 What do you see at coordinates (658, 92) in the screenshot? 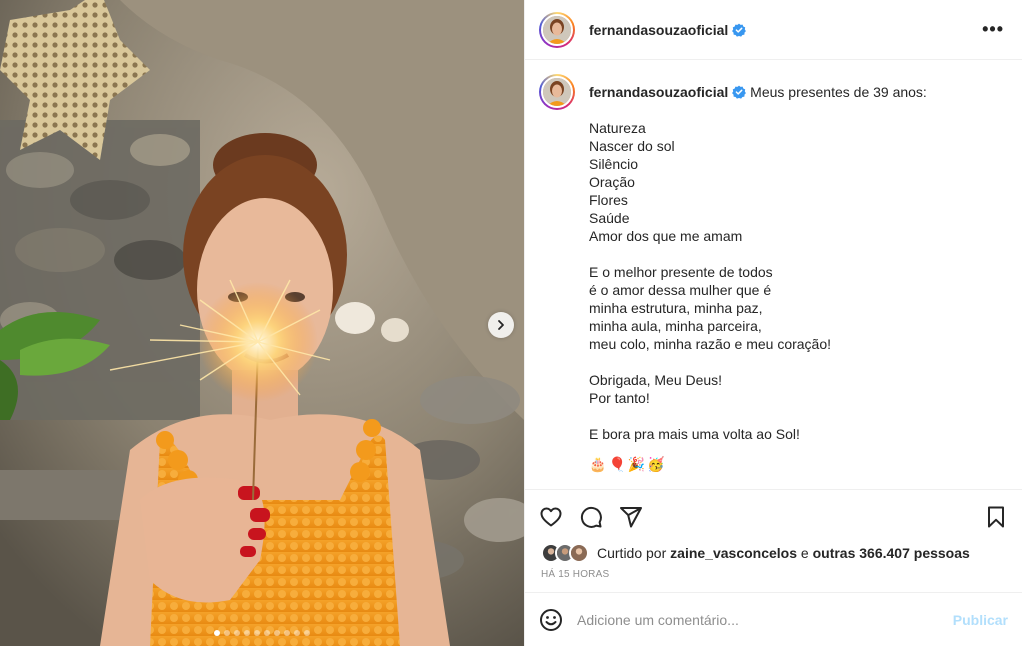
I see `caption-username-link: fernandasouzaoficial` at bounding box center [658, 92].